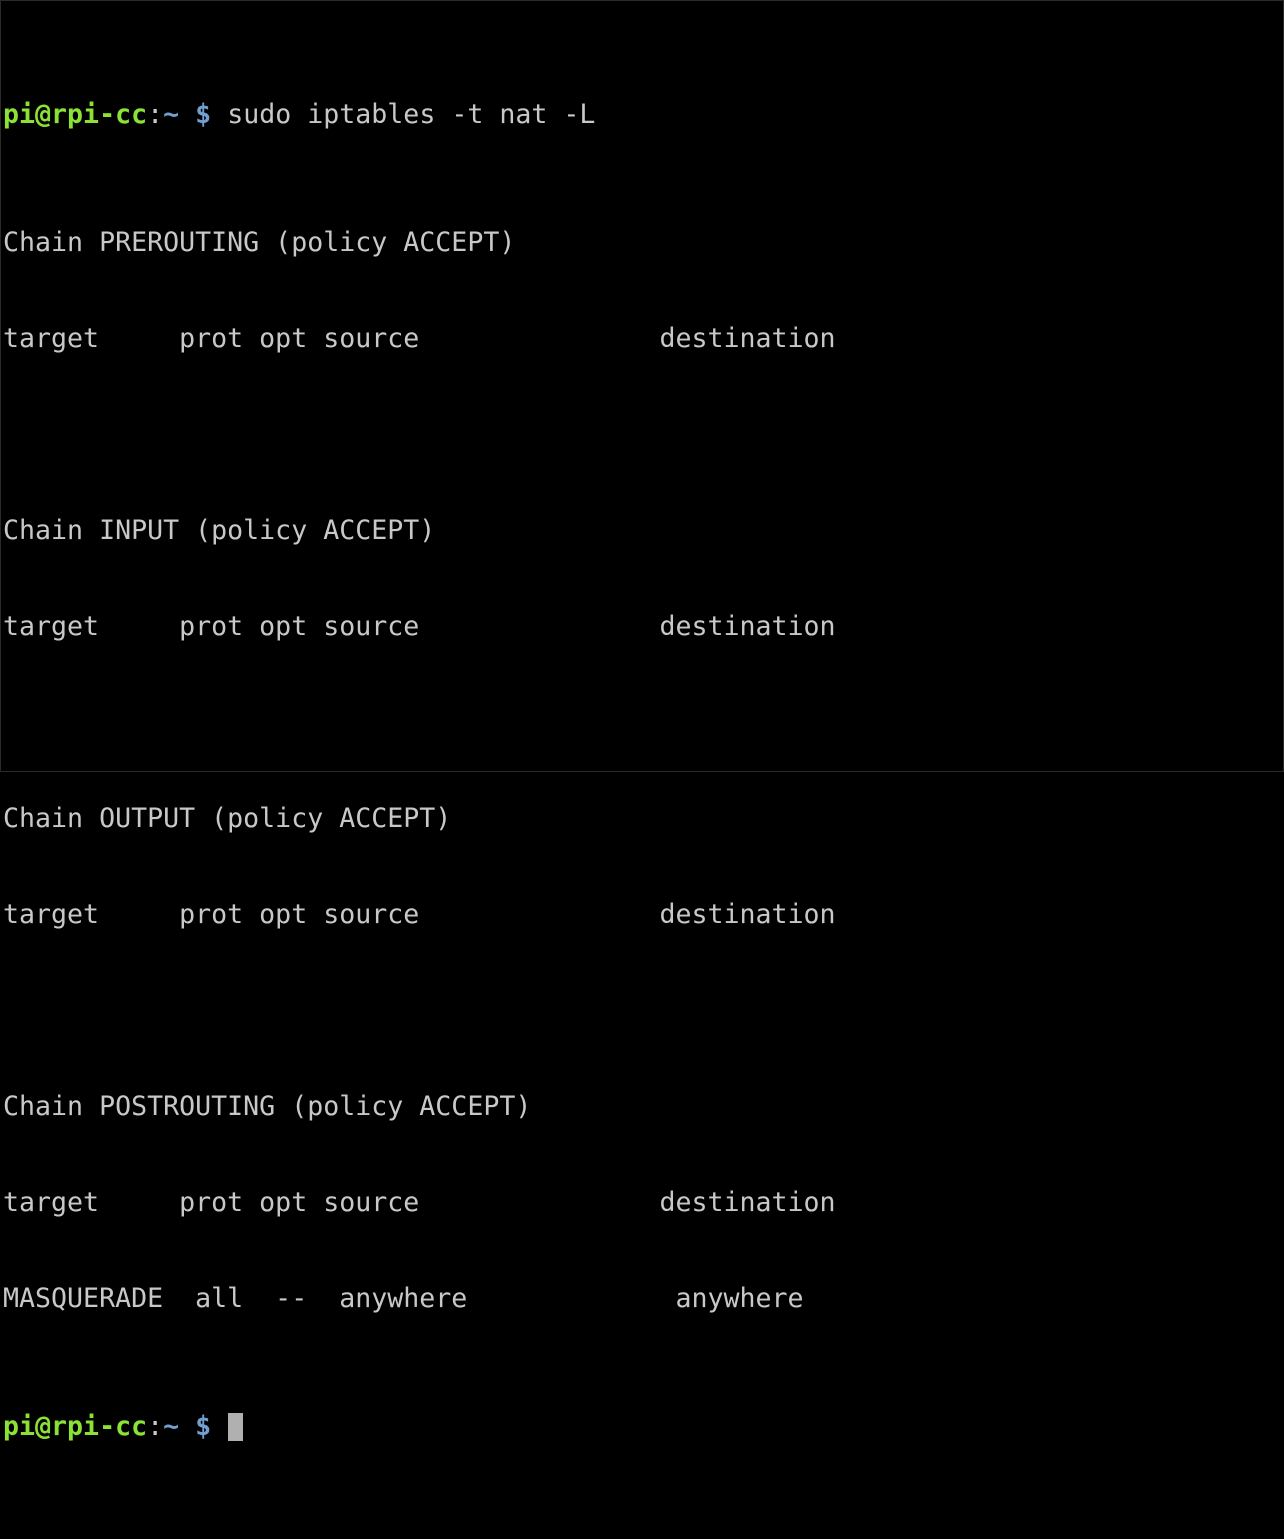  I want to click on output-line: Chain INPUT (policy ACCEPT), so click(219, 530).